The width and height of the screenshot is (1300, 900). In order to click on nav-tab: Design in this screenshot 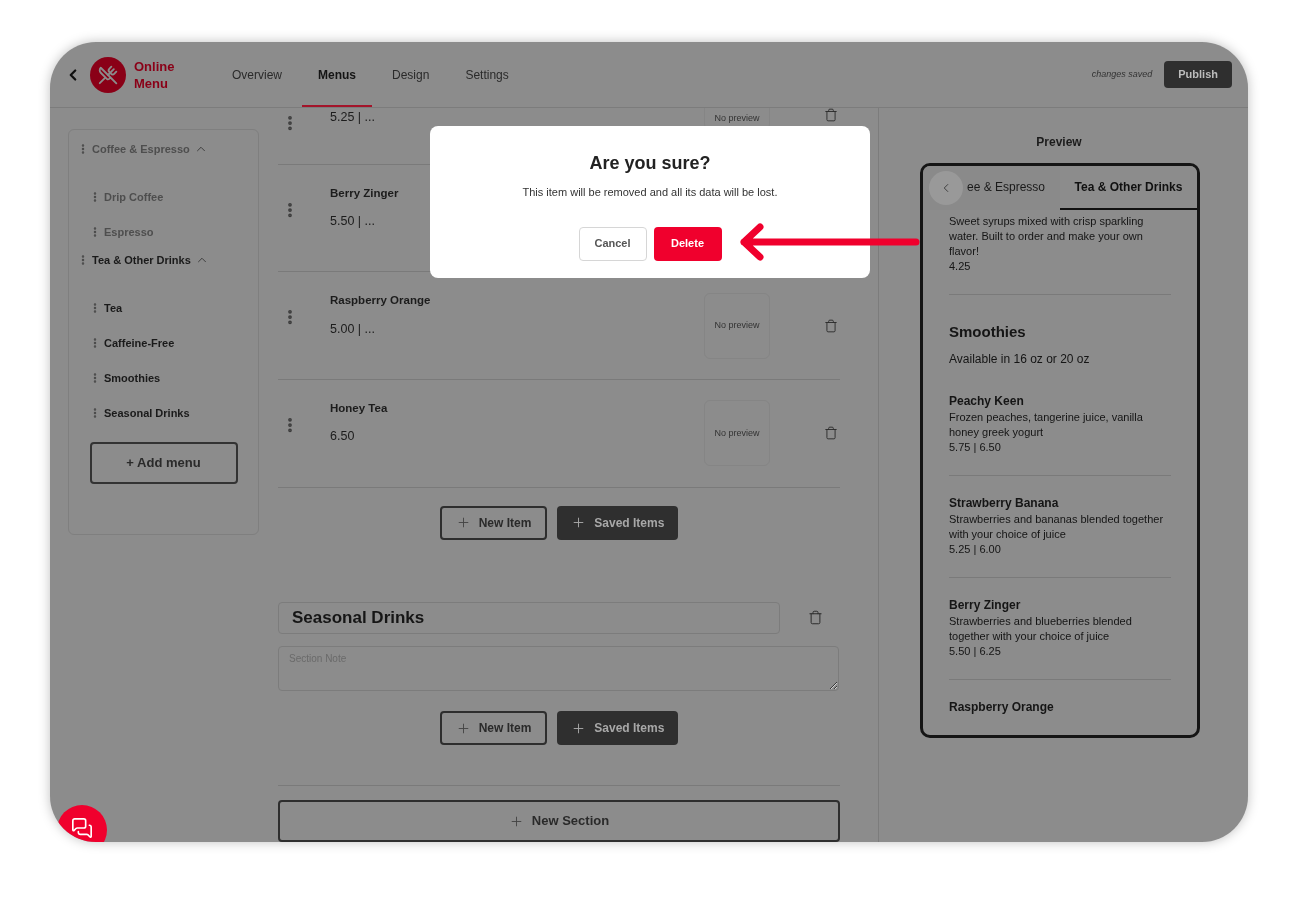, I will do `click(411, 74)`.